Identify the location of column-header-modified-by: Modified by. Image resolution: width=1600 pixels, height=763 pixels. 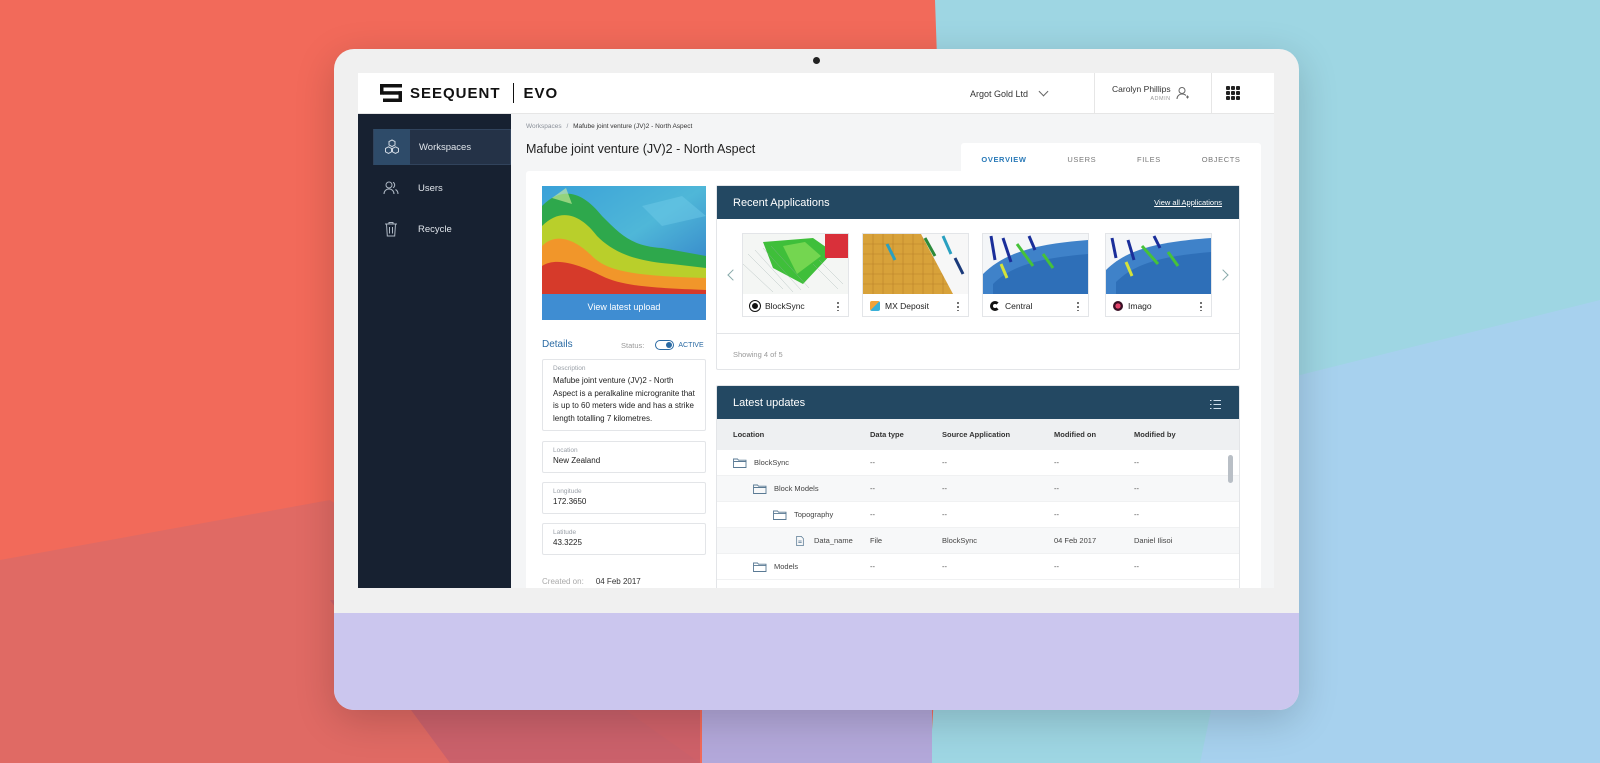
(1179, 434).